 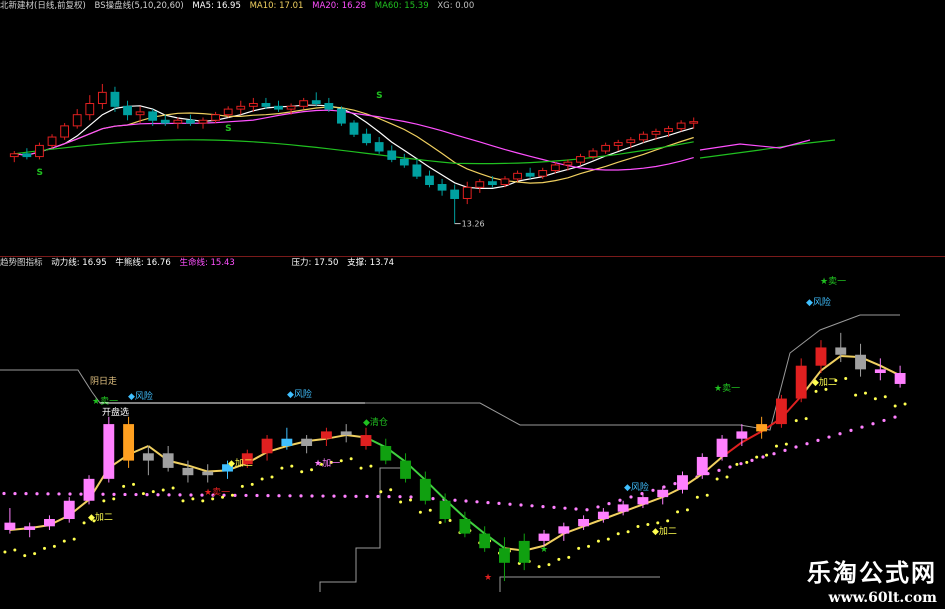 I want to click on ma5-value: MA5: 16.95, so click(x=216, y=6).